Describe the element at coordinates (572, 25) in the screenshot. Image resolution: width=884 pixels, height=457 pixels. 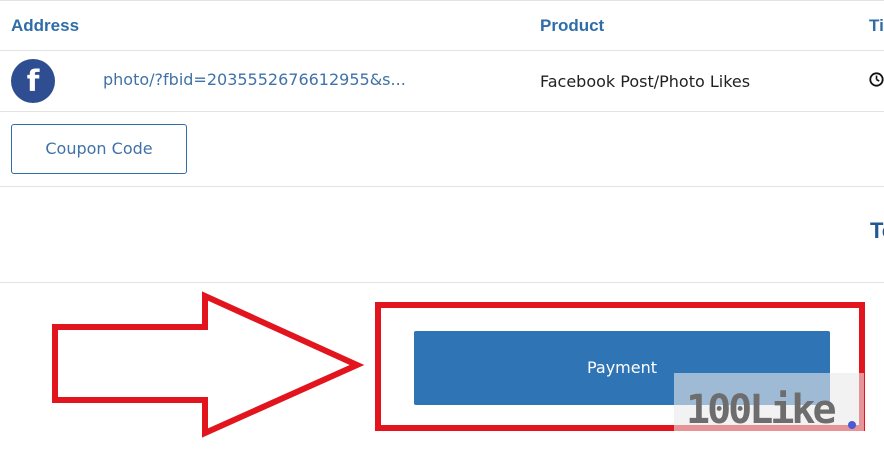
I see `product-column-header: Product` at that location.